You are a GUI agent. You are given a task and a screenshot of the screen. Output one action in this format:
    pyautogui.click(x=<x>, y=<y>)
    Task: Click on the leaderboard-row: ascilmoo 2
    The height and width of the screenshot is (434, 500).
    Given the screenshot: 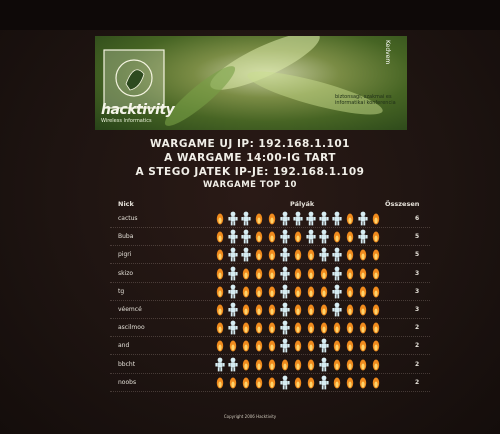 What is the action you would take?
    pyautogui.click(x=270, y=328)
    